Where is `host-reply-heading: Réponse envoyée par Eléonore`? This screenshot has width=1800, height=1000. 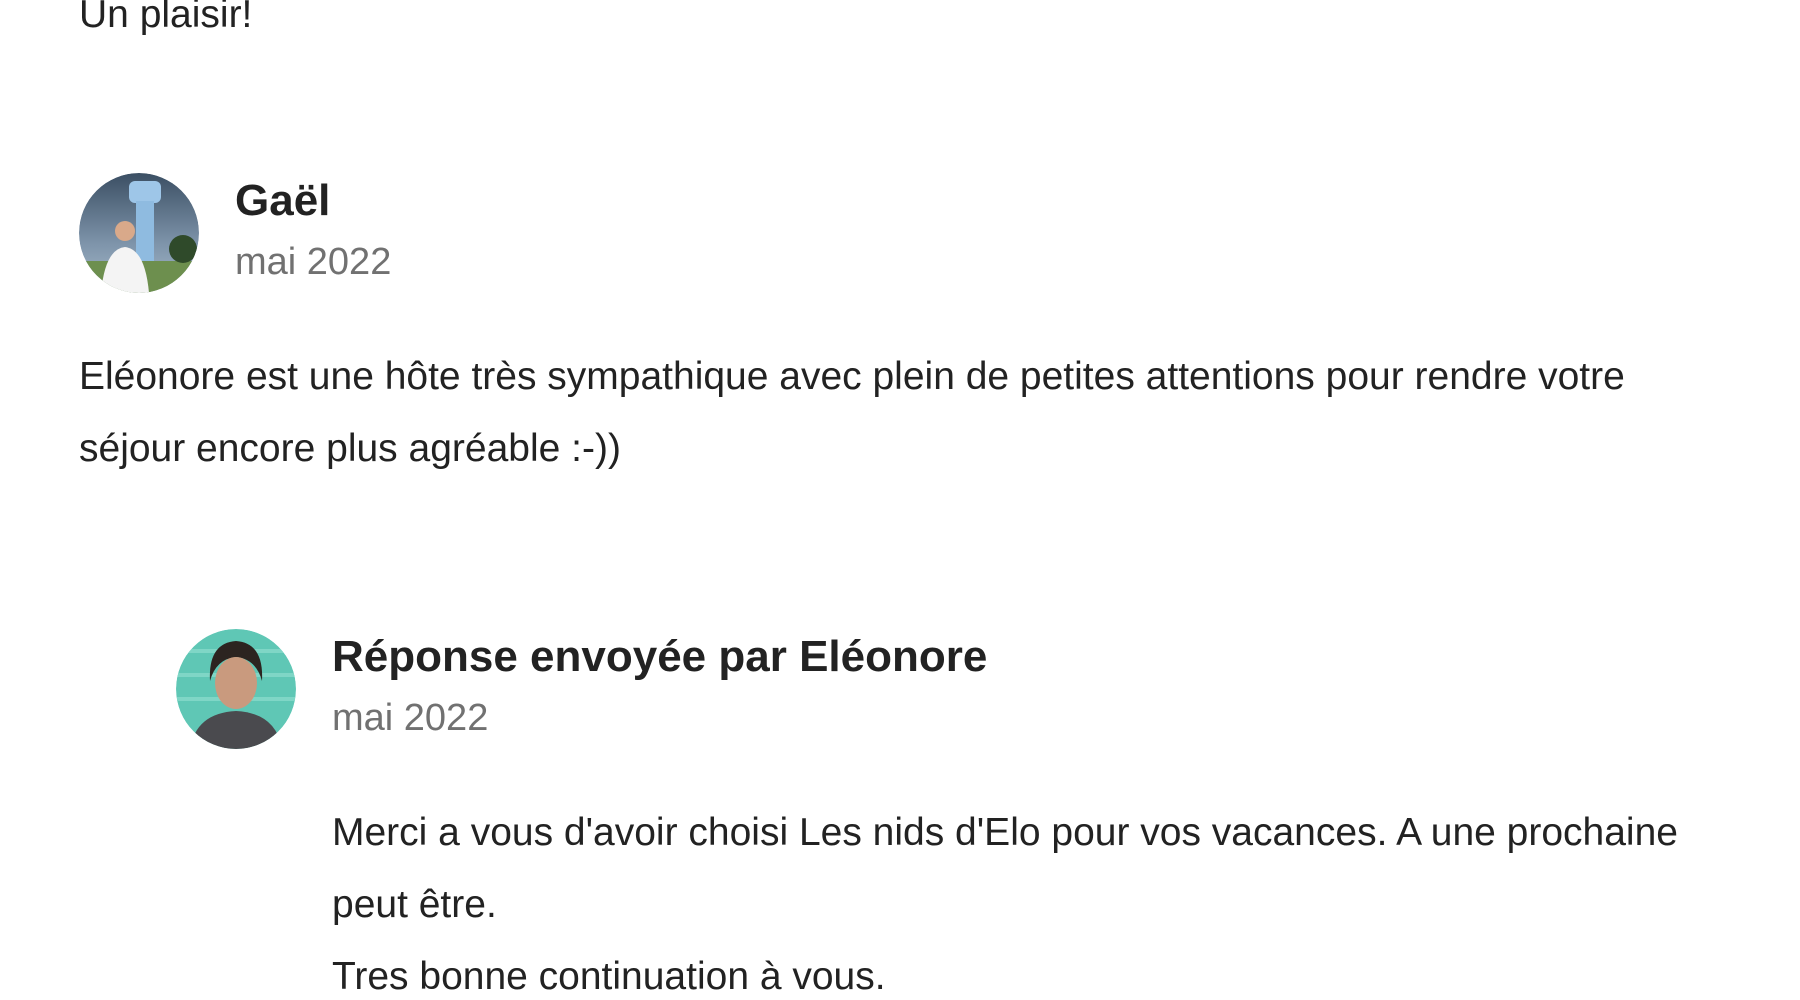
host-reply-heading: Réponse envoyée par Eléonore is located at coordinates (660, 656).